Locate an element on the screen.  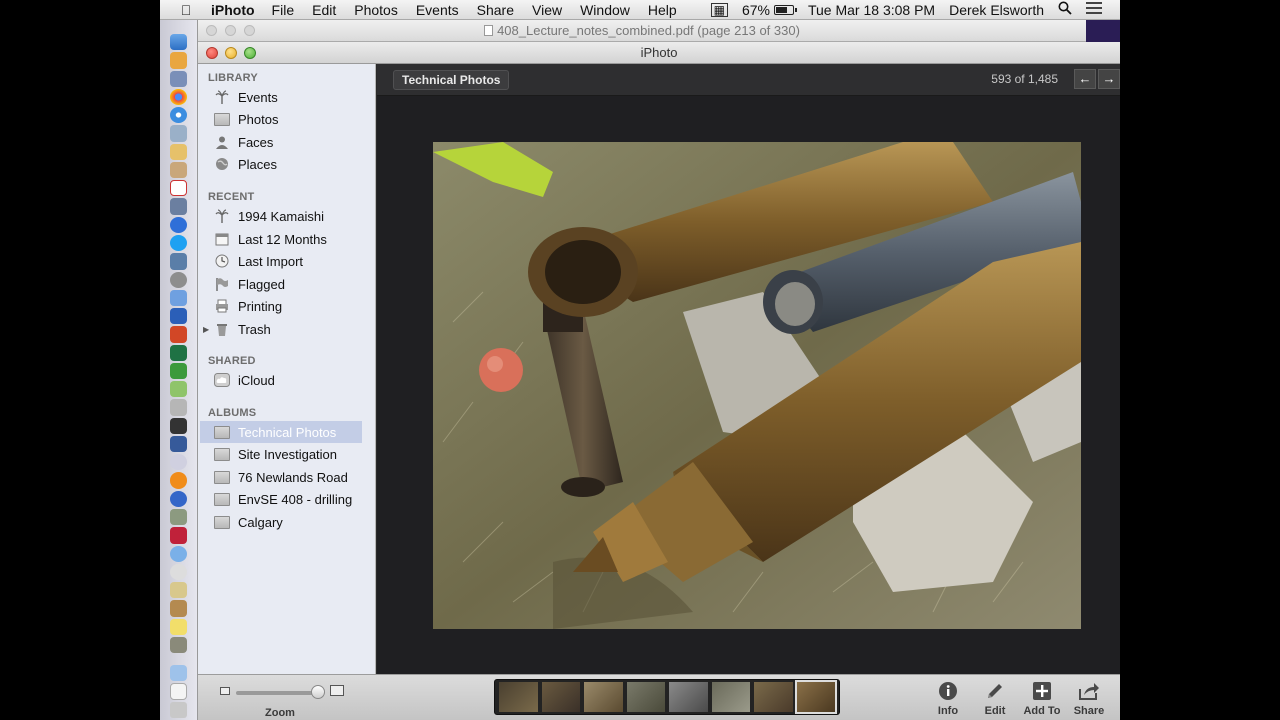
dashboard-icon is located at coordinates (178, 444).